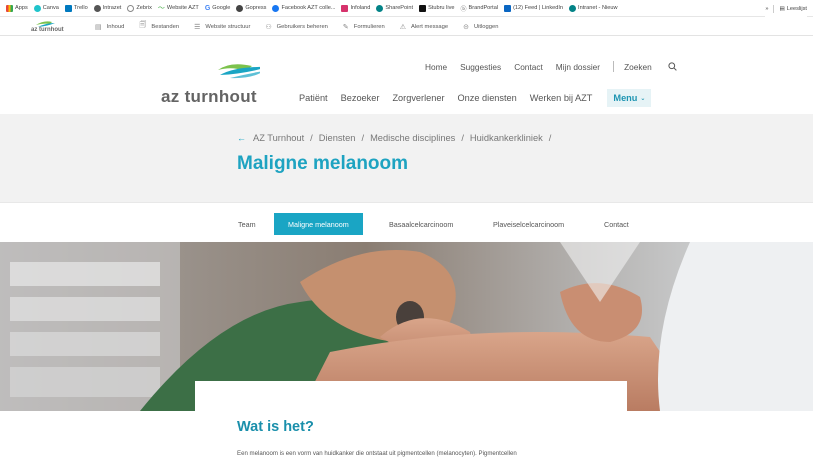 The width and height of the screenshot is (813, 466). I want to click on nav-patient: Patiënt, so click(313, 98).